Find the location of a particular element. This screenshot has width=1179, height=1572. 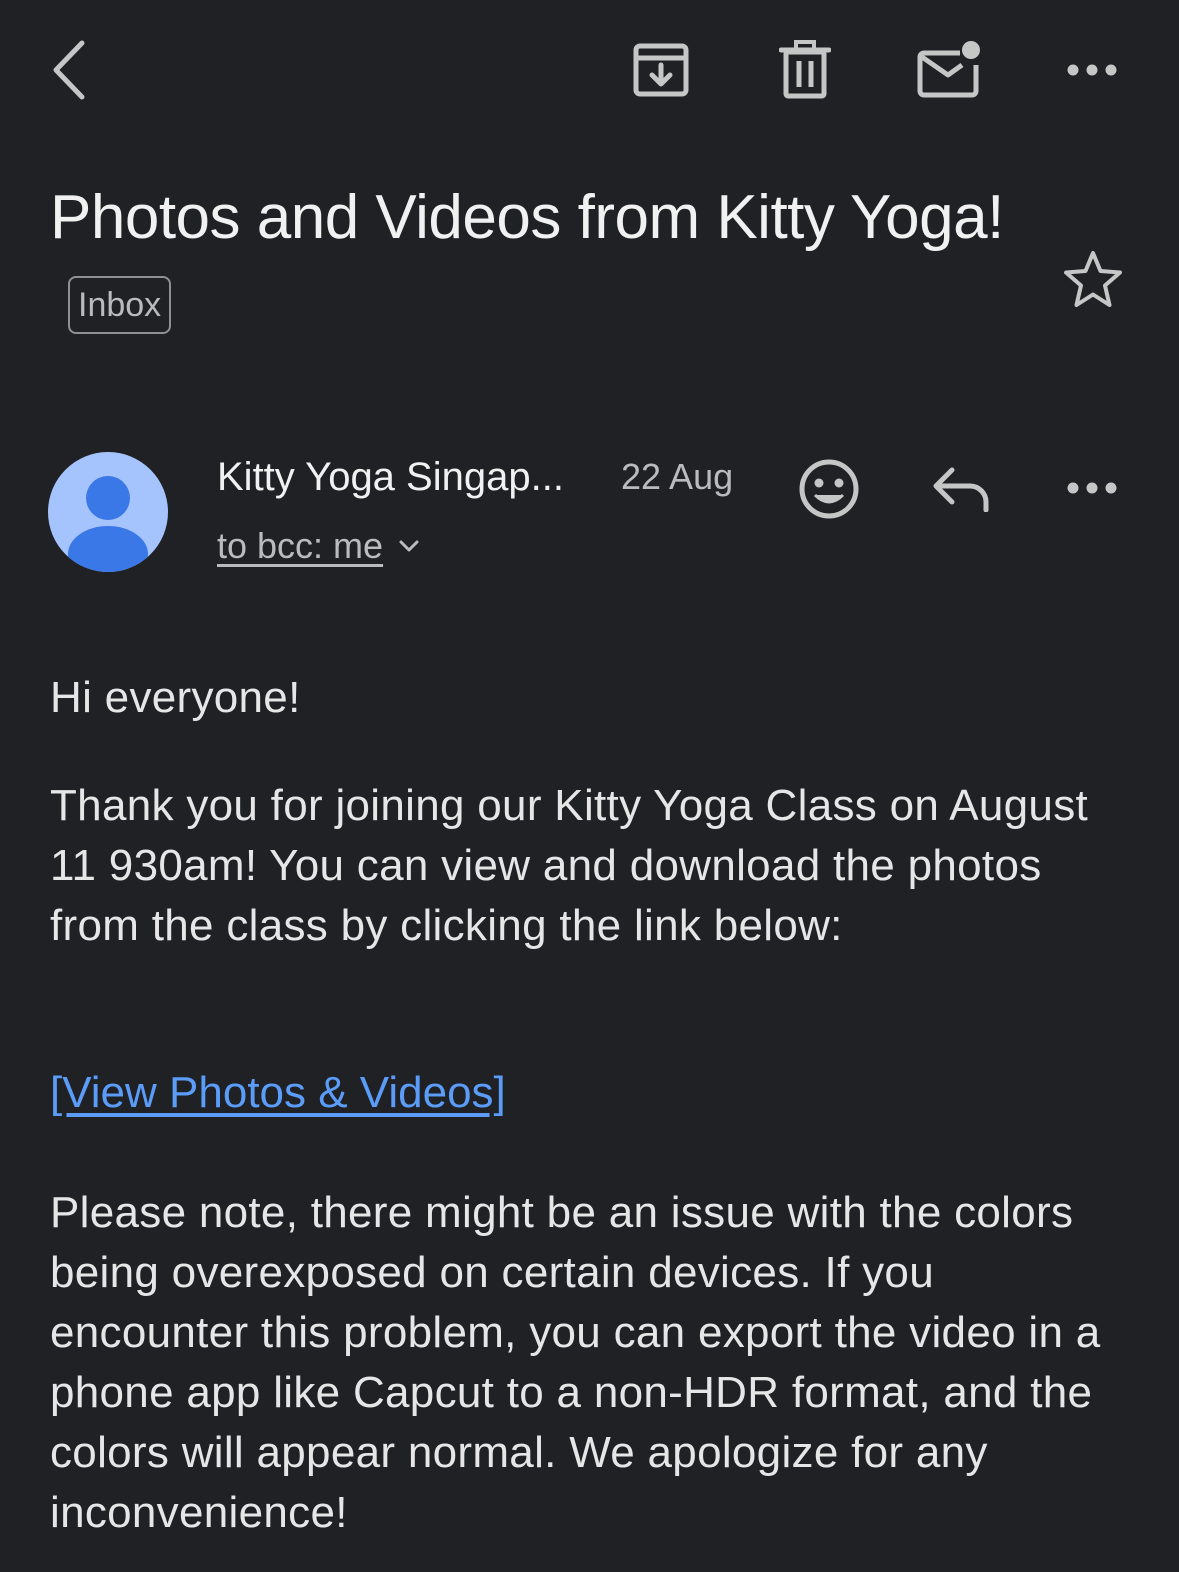

reply-button is located at coordinates (961, 488).